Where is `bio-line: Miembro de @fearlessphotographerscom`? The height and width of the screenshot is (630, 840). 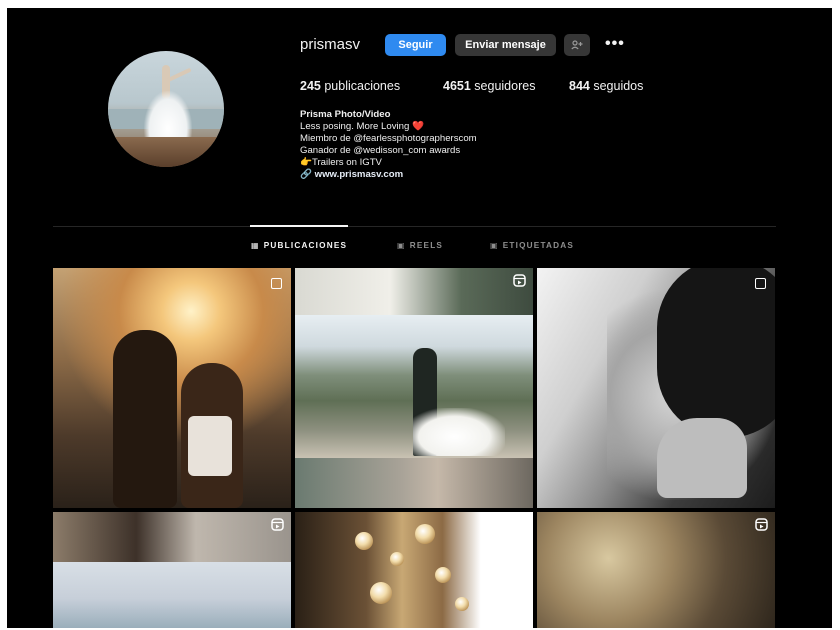
bio-line: Miembro de @fearlessphotographerscom is located at coordinates (388, 139).